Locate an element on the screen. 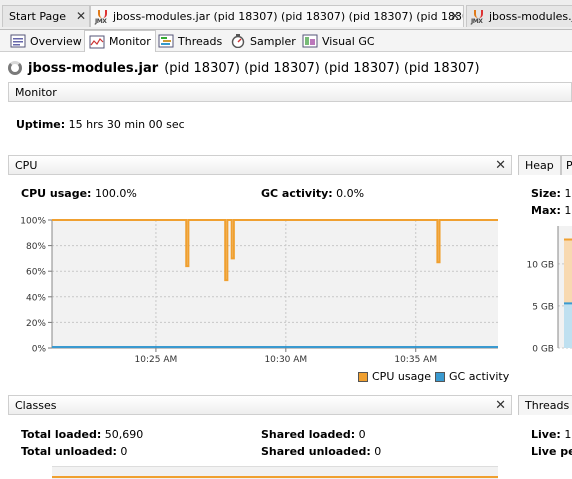 The width and height of the screenshot is (572, 479). shared-unloaded-value: 0 is located at coordinates (378, 451).